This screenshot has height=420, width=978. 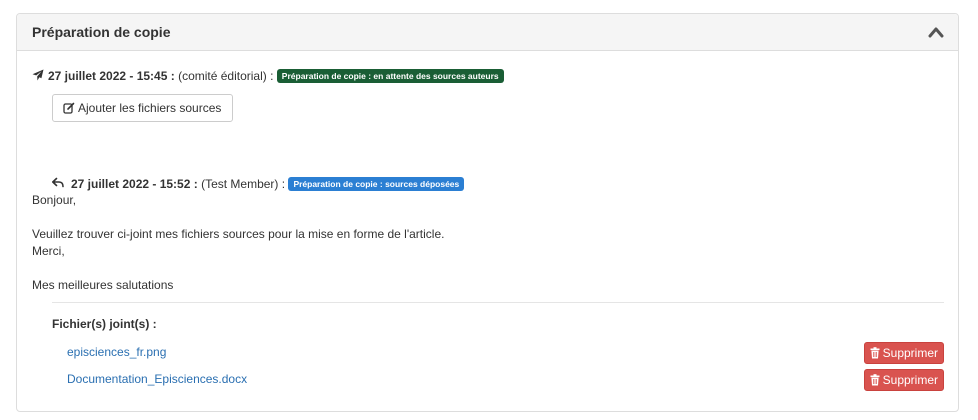 What do you see at coordinates (243, 184) in the screenshot?
I see `entry-author: (Test Member) :` at bounding box center [243, 184].